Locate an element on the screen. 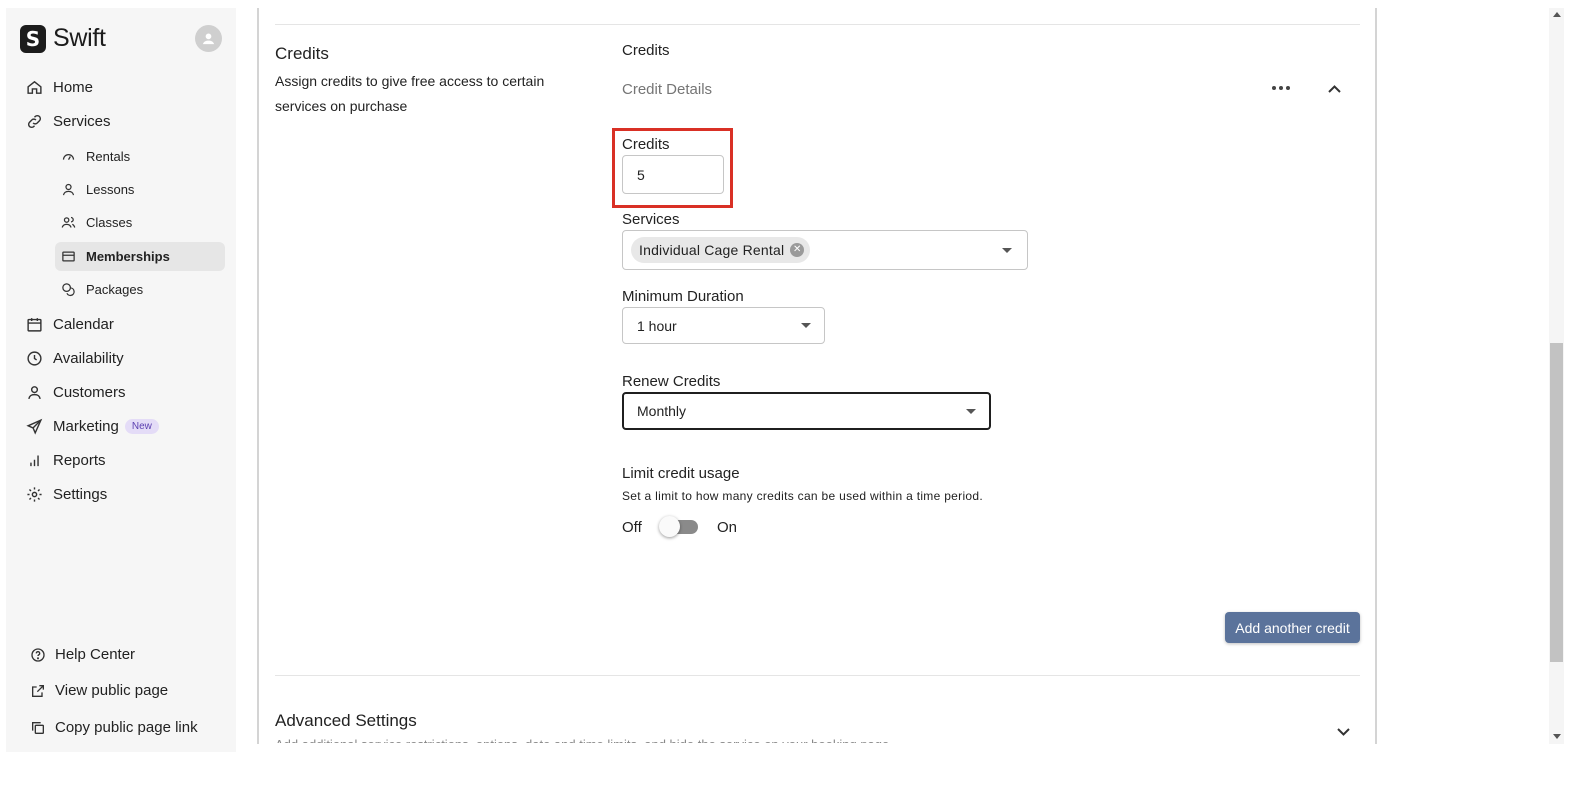  help-center-link: Help Center is located at coordinates (82, 654).